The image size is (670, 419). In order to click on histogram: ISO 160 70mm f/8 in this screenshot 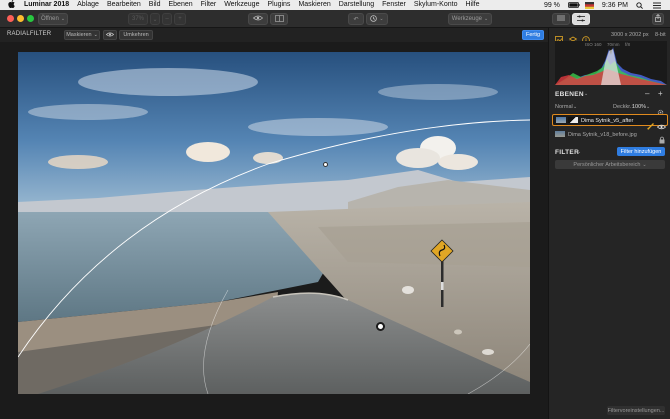, I will do `click(611, 63)`.